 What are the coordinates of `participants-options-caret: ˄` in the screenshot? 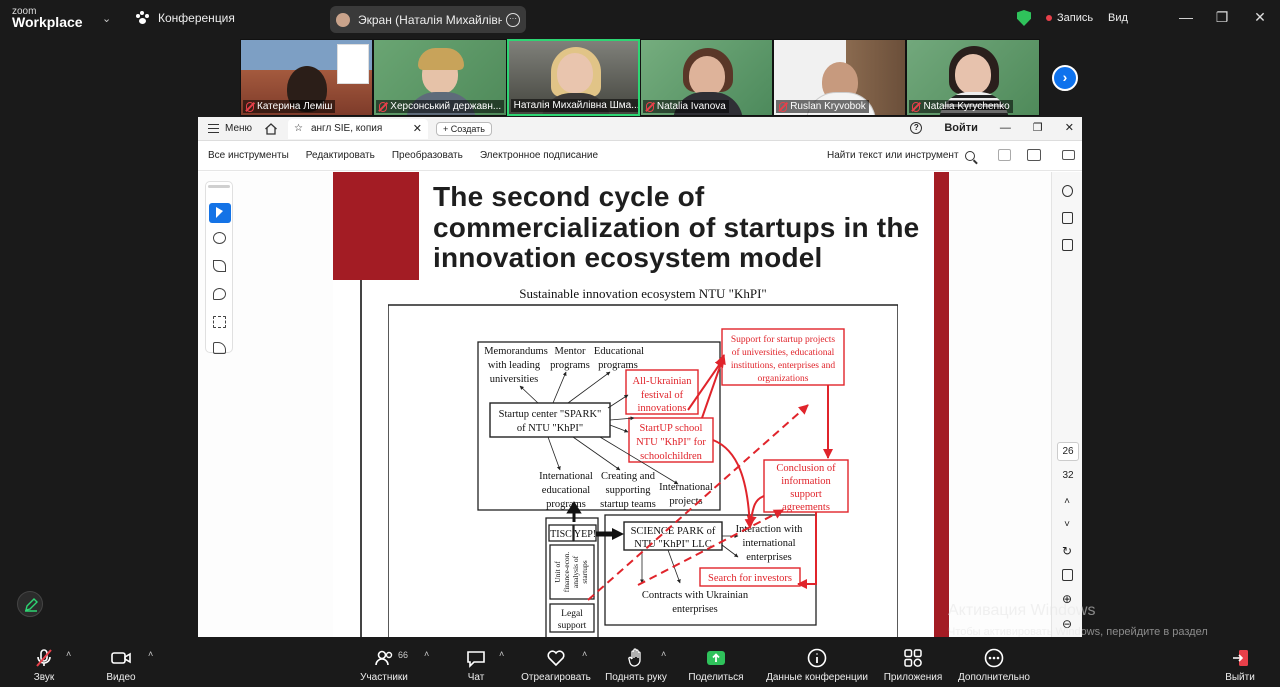 It's located at (426, 654).